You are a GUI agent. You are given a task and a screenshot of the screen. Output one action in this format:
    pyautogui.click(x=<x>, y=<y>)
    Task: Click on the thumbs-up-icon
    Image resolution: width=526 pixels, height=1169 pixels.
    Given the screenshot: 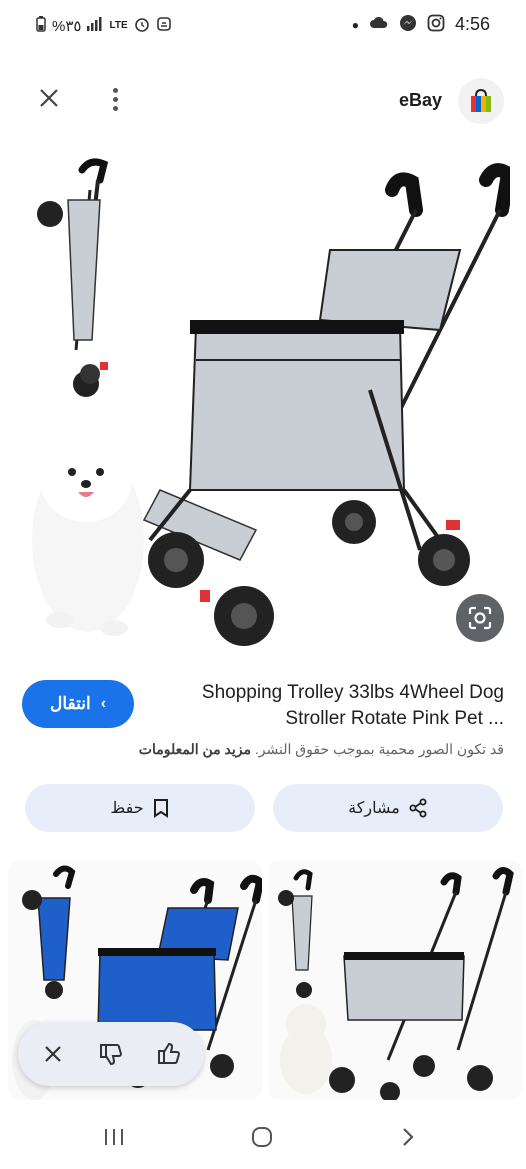 What is the action you would take?
    pyautogui.click(x=169, y=1053)
    